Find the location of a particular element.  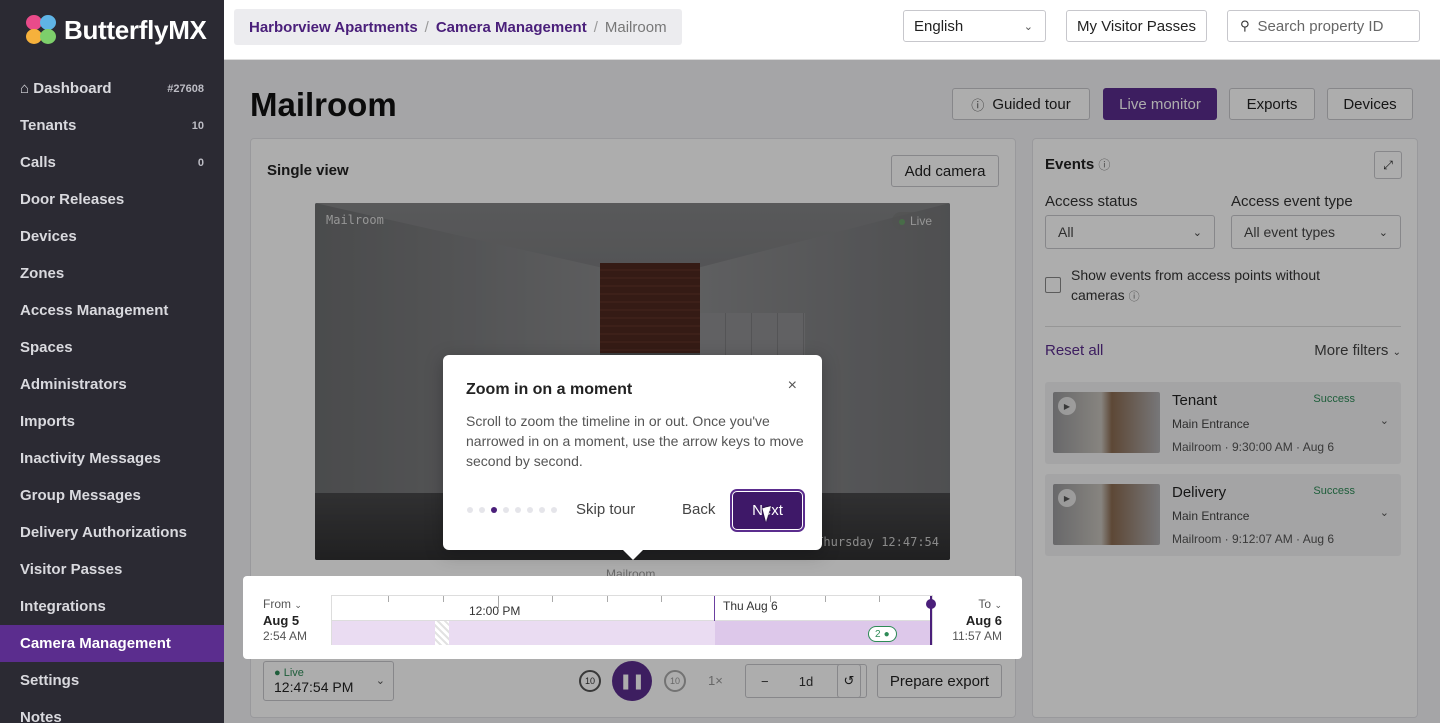

sidebar-item-access-management: Access Management is located at coordinates (112, 310).